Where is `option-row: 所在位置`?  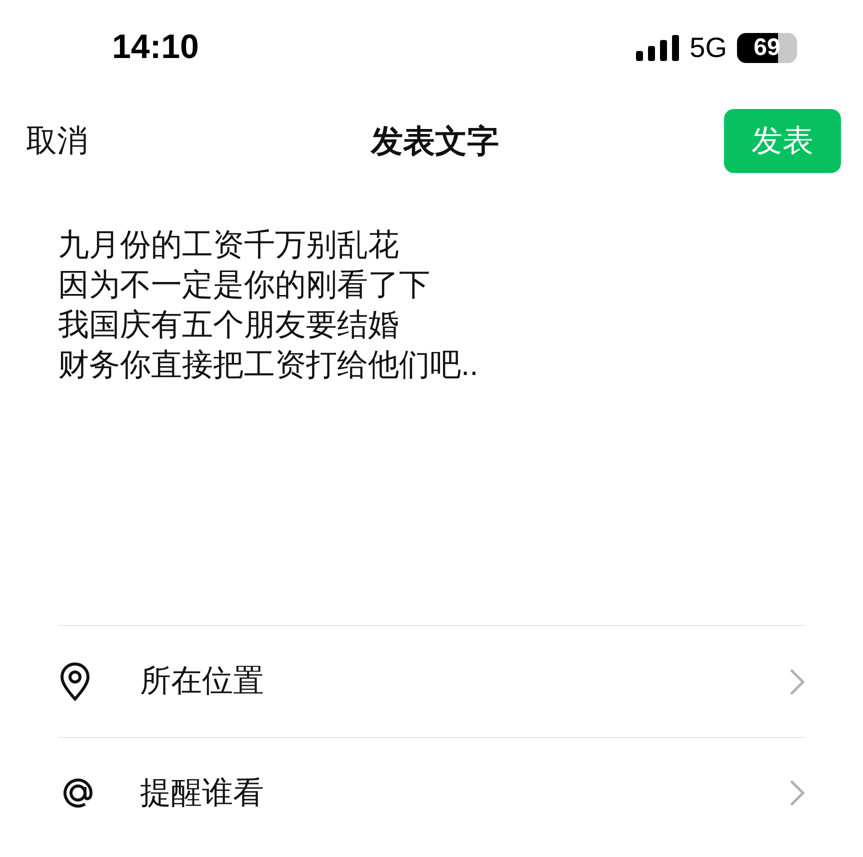 option-row: 所在位置 is located at coordinates (431, 681).